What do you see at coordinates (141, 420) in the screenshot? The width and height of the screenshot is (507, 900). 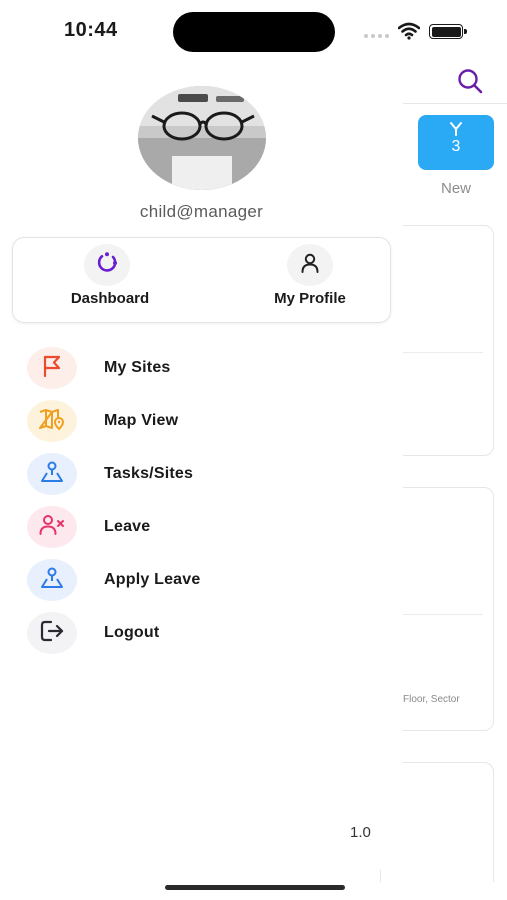 I see `menu-item-label: Map View` at bounding box center [141, 420].